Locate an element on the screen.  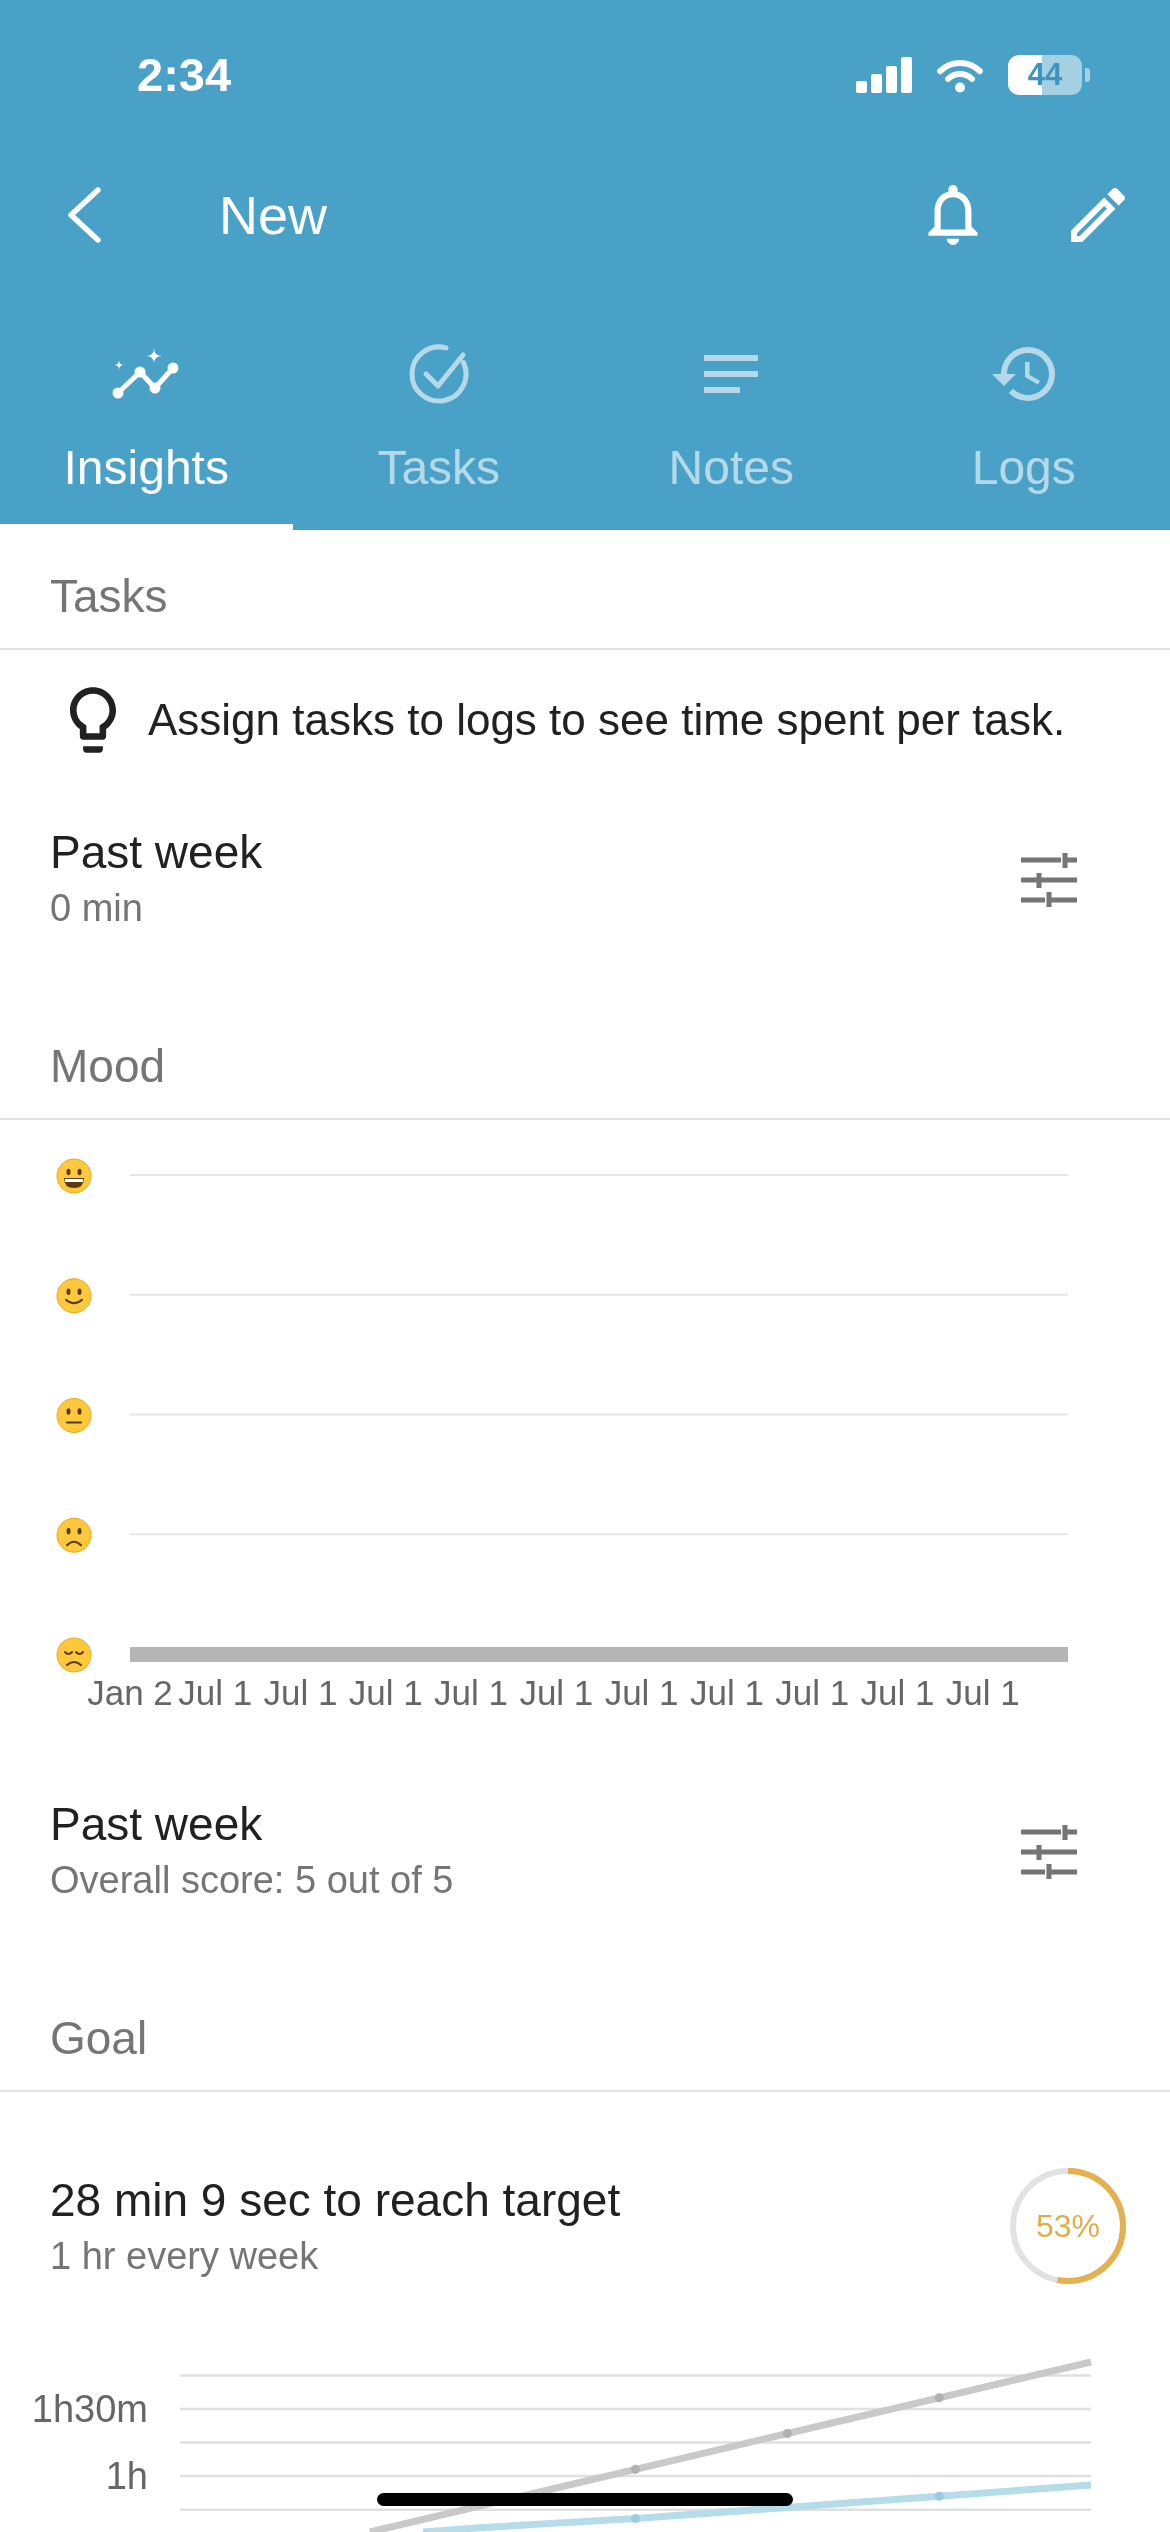
history-icon is located at coordinates (1024, 374).